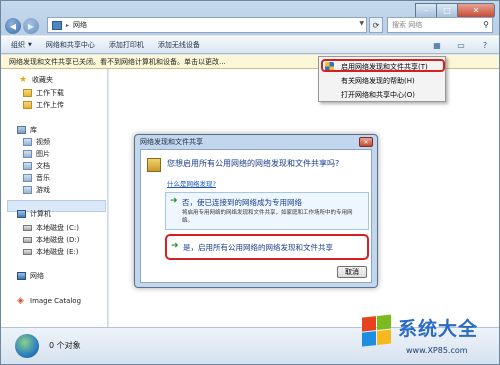 The image size is (500, 365). I want to click on option-title: 否，使已连接到的网络成为专用网络, so click(242, 202).